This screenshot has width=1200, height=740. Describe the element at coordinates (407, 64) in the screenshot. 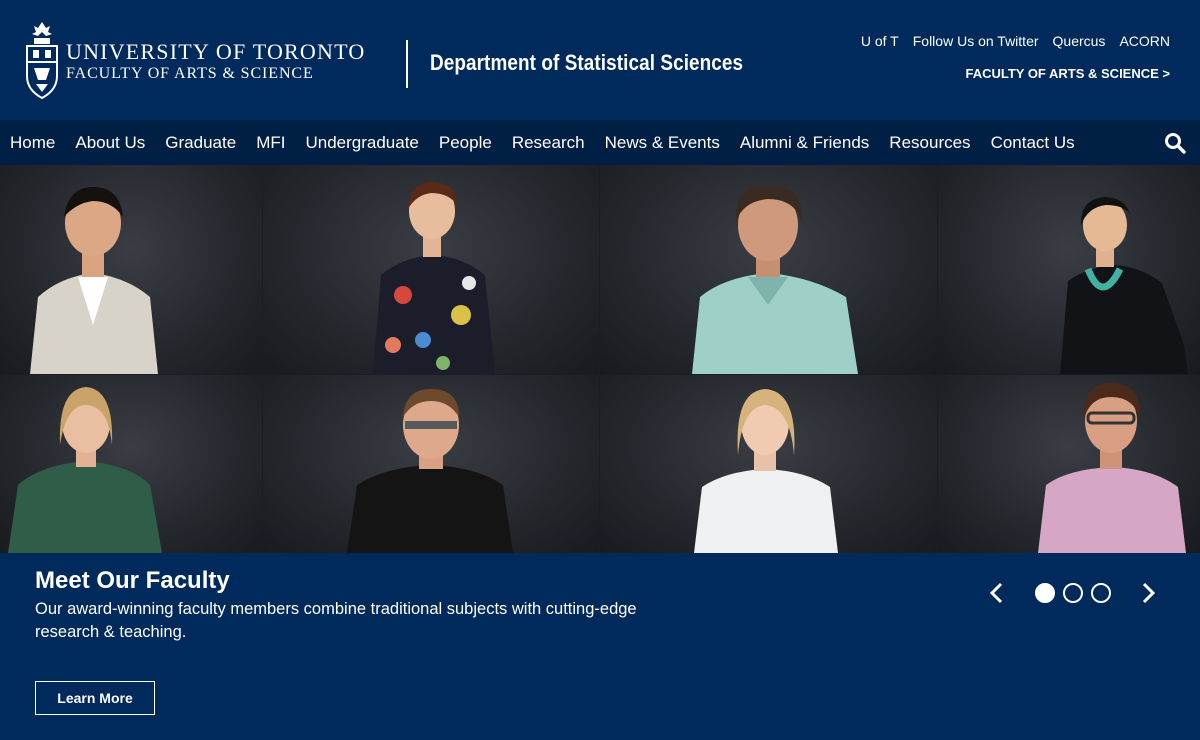

I see `logo-divider` at that location.